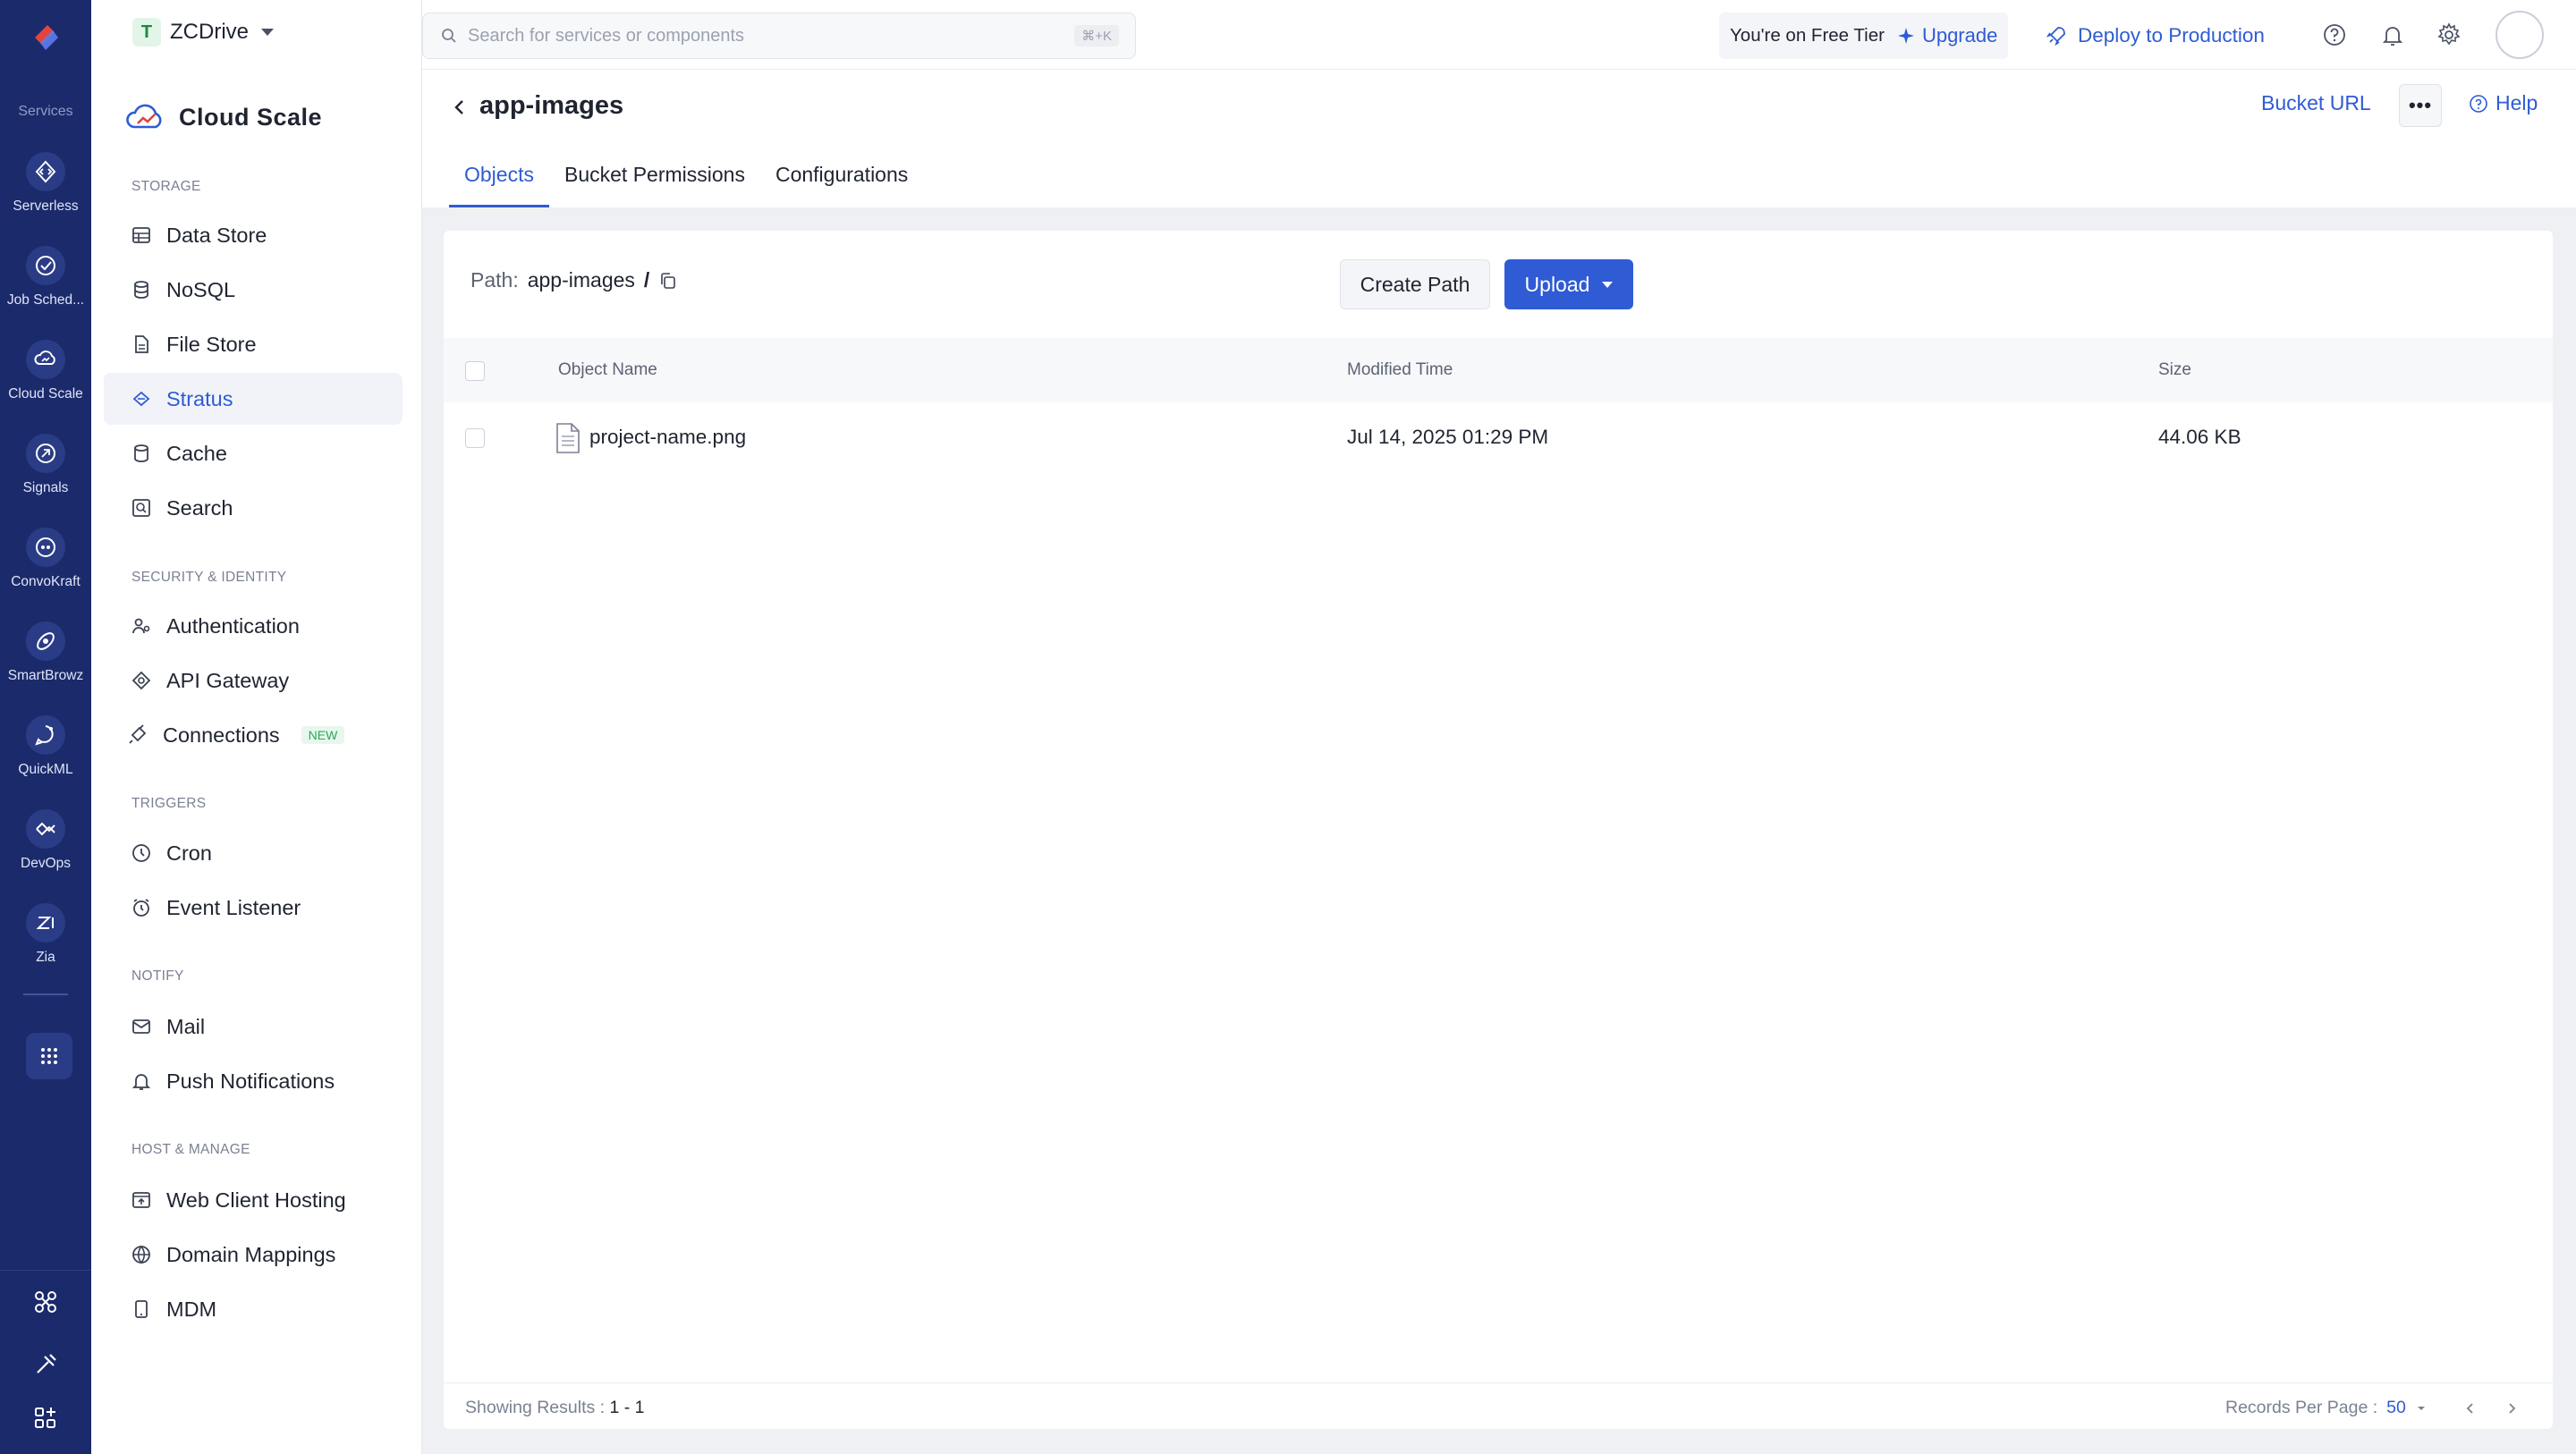 This screenshot has width=2576, height=1454. I want to click on file-icon, so click(568, 438).